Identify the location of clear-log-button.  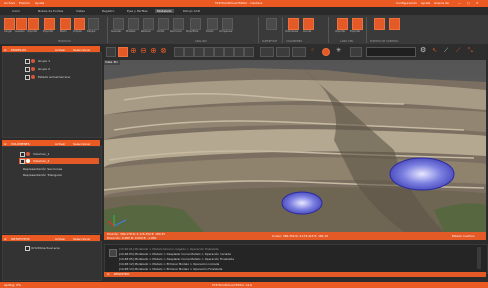
(113, 253).